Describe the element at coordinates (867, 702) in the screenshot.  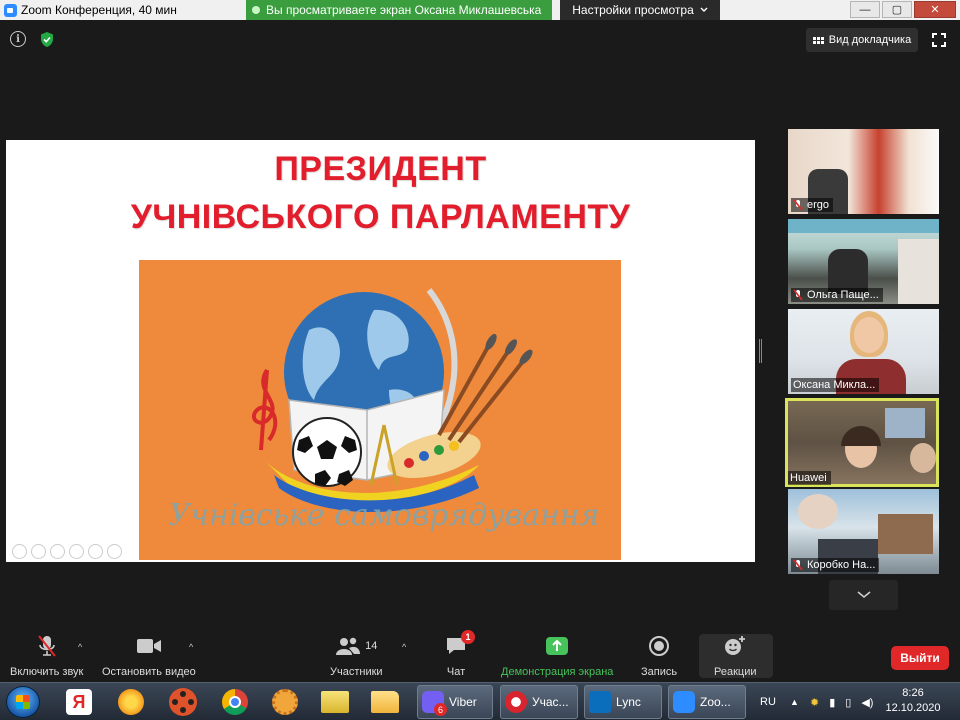
I see `volume-icon: ◀)` at that location.